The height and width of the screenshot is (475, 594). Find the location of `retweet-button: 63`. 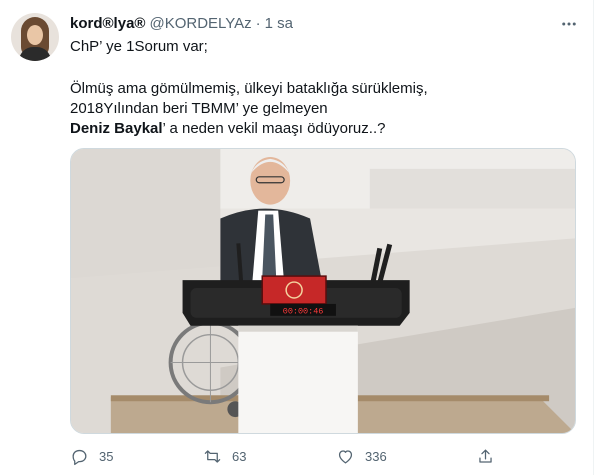

retweet-button: 63 is located at coordinates (224, 456).